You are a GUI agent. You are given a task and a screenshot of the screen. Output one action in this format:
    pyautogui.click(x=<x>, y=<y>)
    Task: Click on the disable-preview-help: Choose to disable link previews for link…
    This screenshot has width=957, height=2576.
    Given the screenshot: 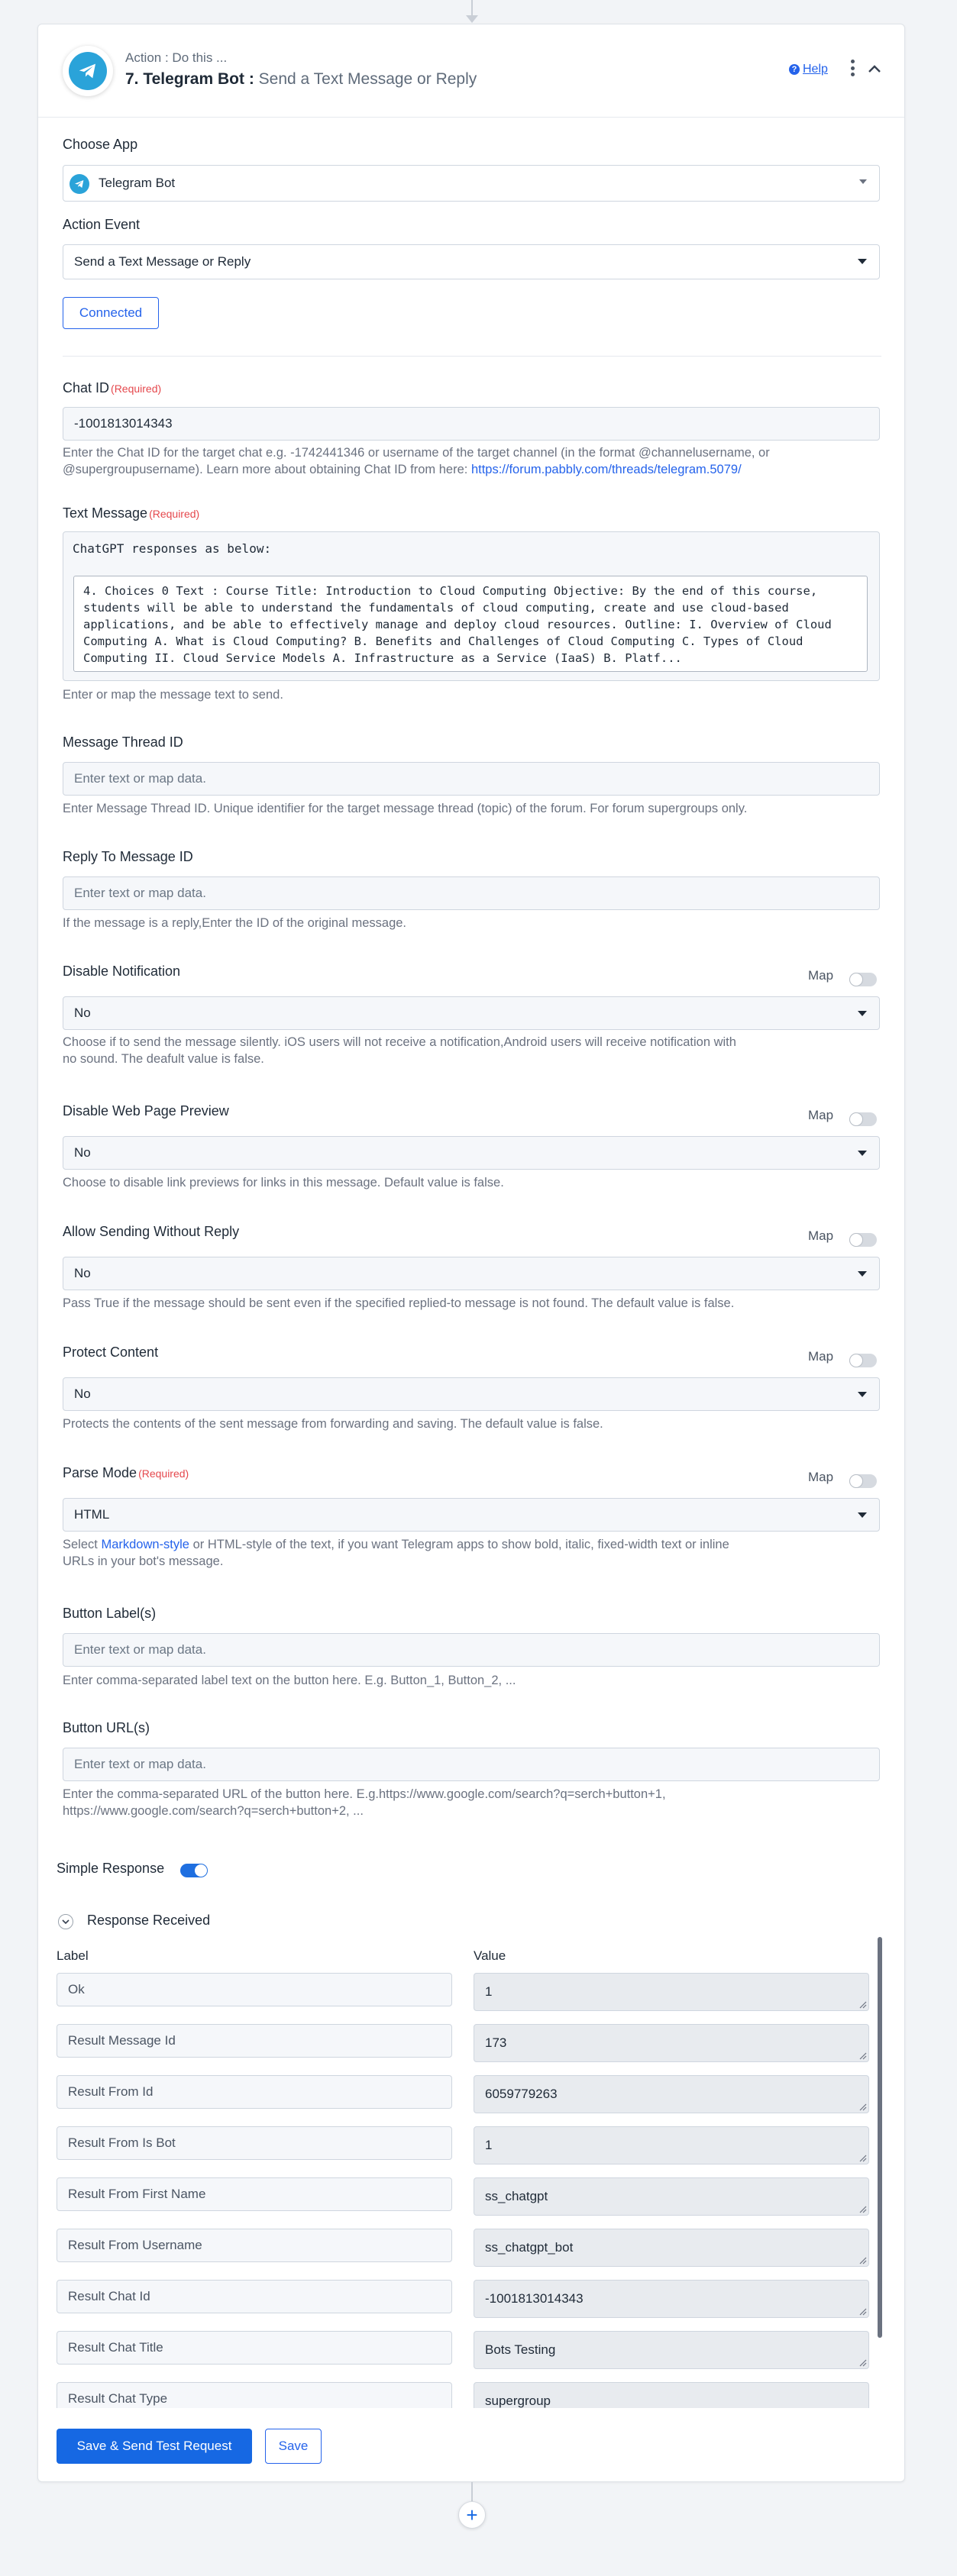 What is the action you would take?
    pyautogui.click(x=283, y=1183)
    